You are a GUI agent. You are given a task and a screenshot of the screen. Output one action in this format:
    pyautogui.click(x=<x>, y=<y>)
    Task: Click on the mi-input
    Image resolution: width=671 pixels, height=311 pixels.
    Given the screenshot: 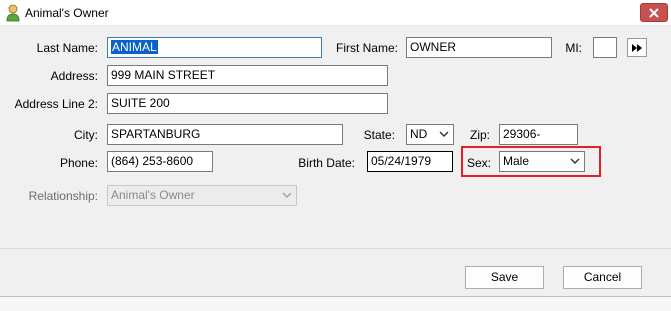 What is the action you would take?
    pyautogui.click(x=605, y=47)
    